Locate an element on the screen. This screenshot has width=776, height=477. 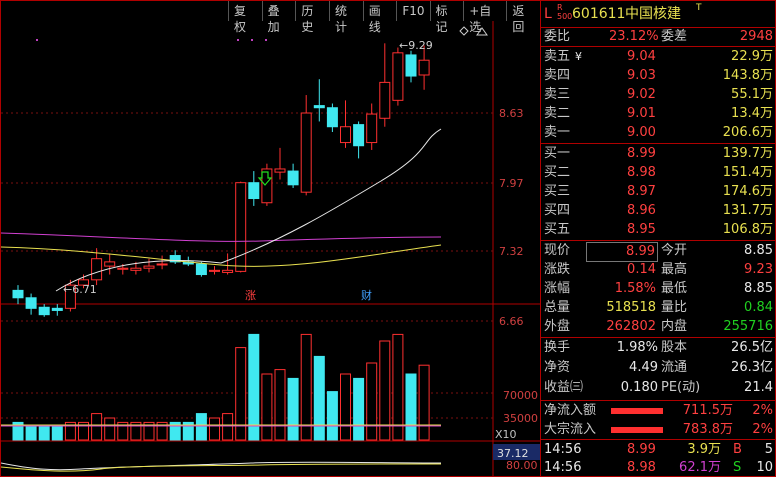
stock-code: 601611 is located at coordinates (599, 14).